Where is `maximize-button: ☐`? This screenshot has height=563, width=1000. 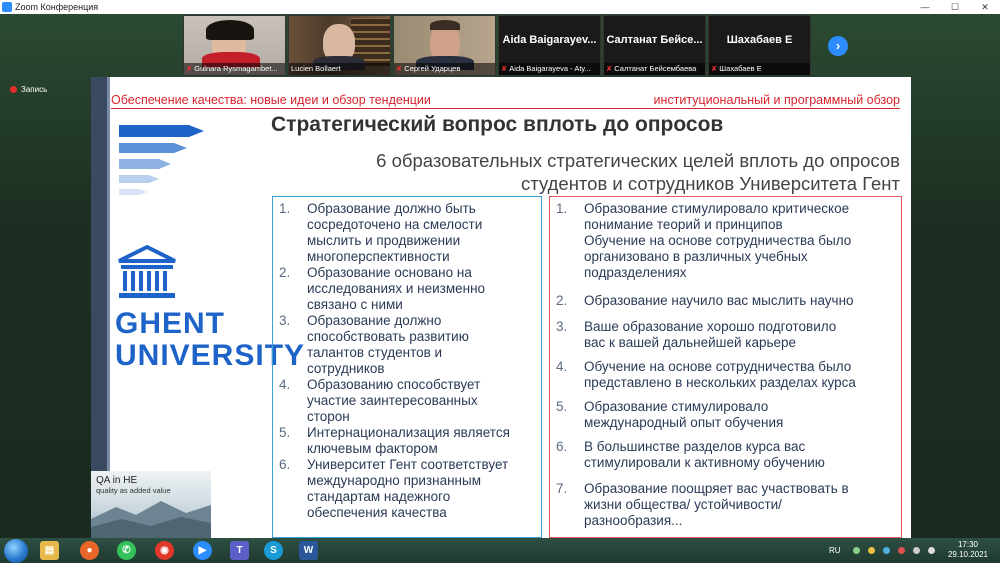
maximize-button: ☐ is located at coordinates (955, 7).